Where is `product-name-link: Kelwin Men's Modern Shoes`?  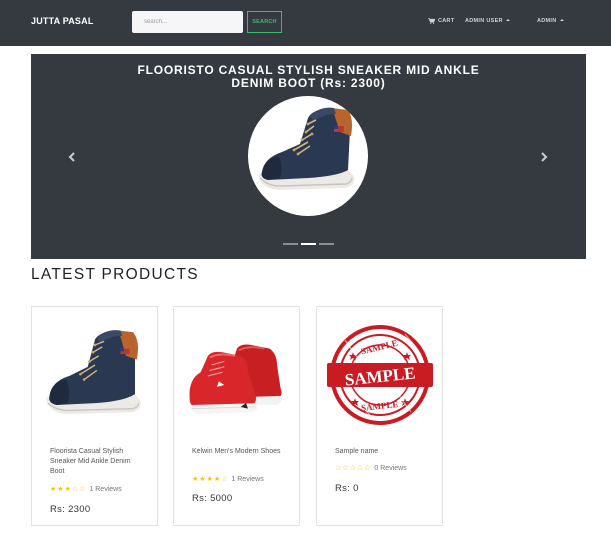 product-name-link: Kelwin Men's Modern Shoes is located at coordinates (239, 452).